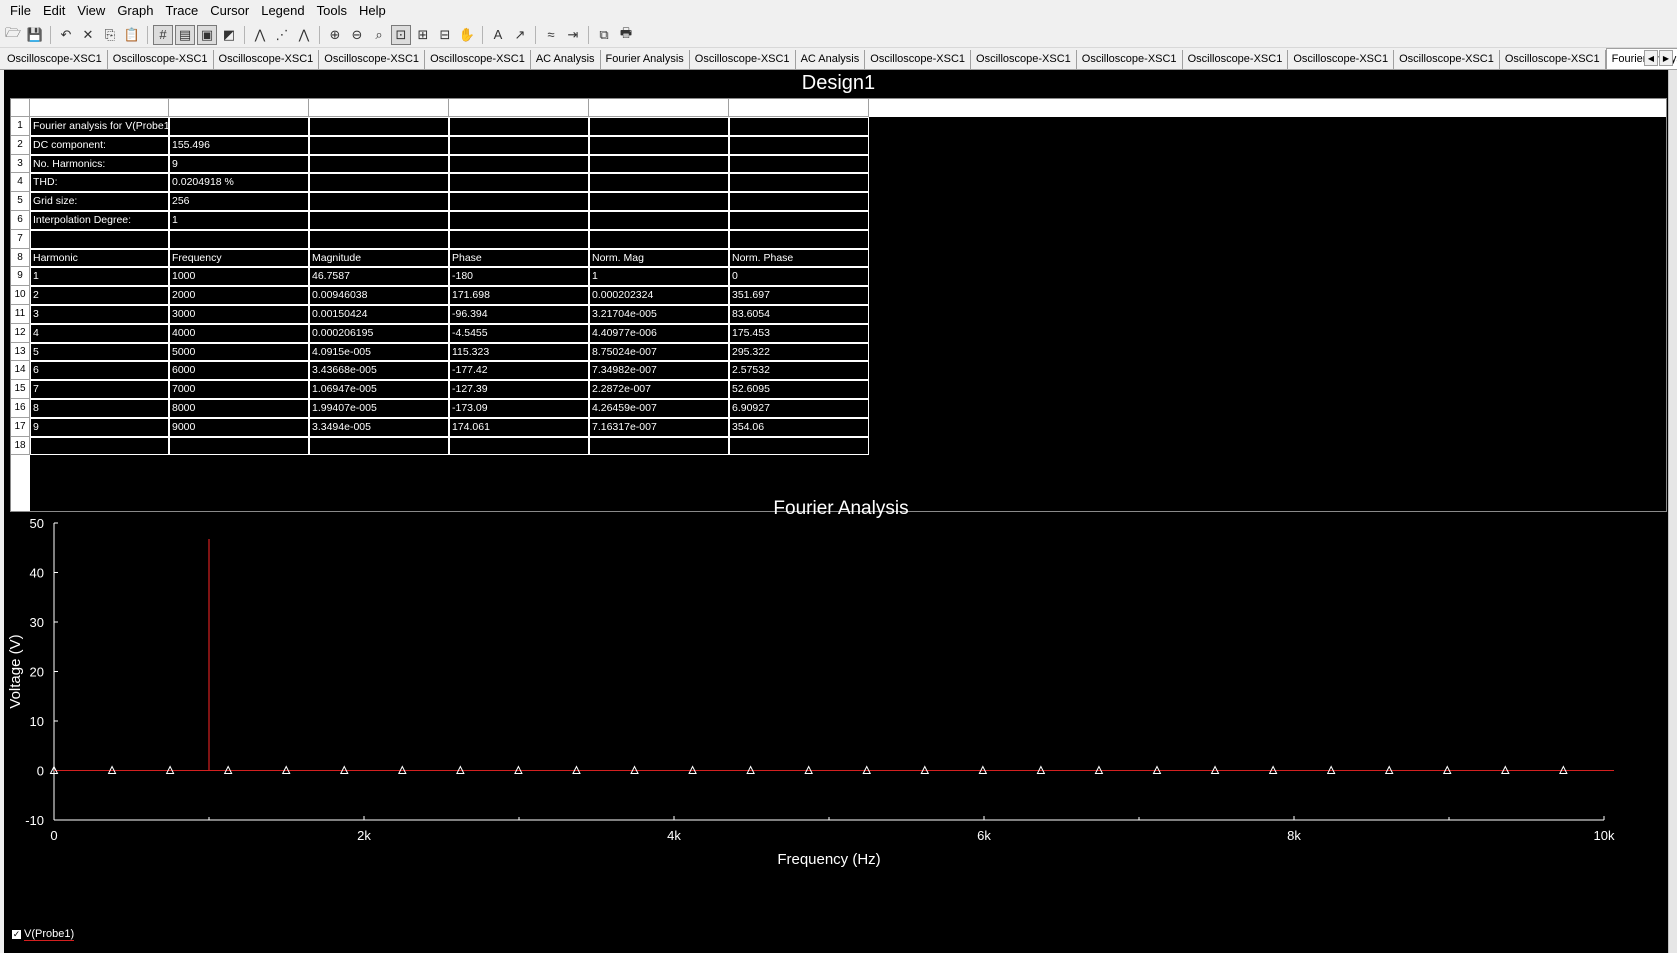 The image size is (1677, 953). Describe the element at coordinates (659, 371) in the screenshot. I see `table-cell: 7.34982e-007` at that location.